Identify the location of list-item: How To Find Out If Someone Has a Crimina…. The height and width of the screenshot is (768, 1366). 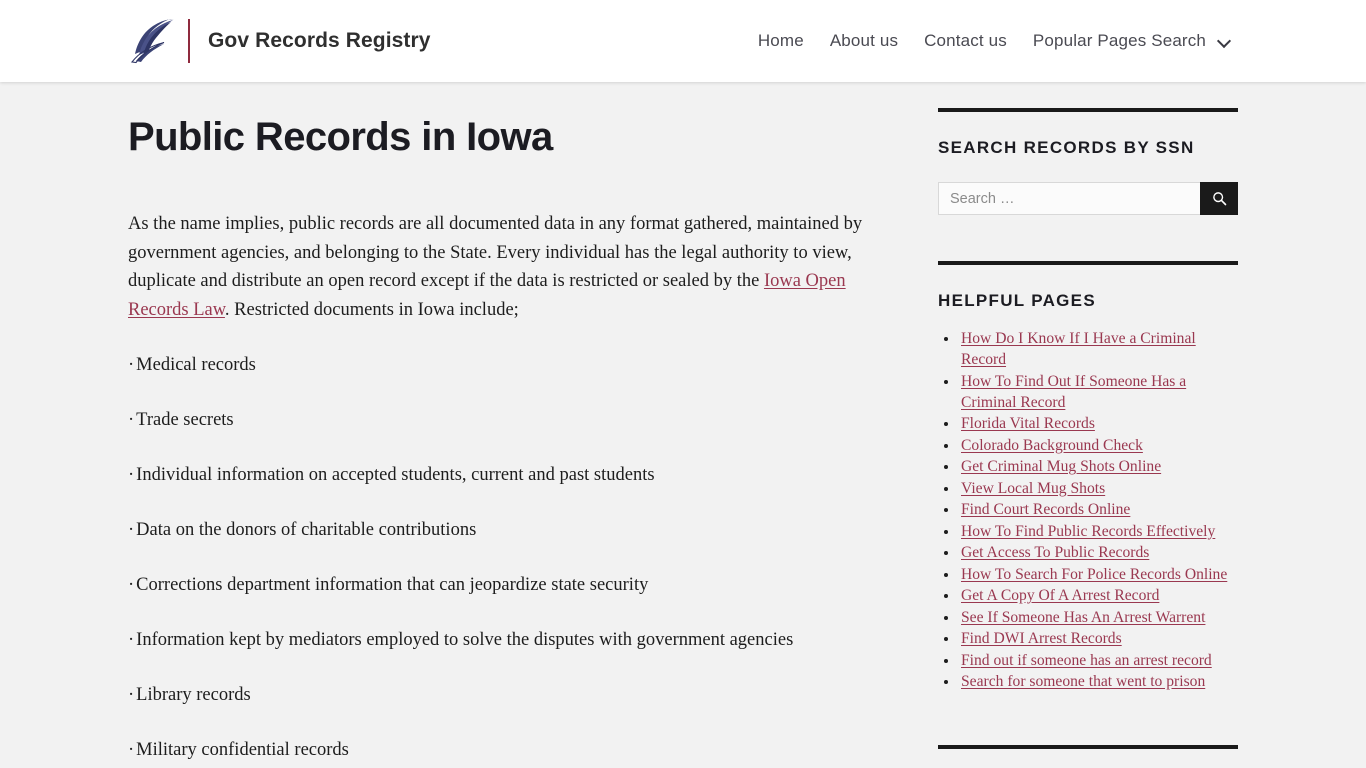
(1088, 392).